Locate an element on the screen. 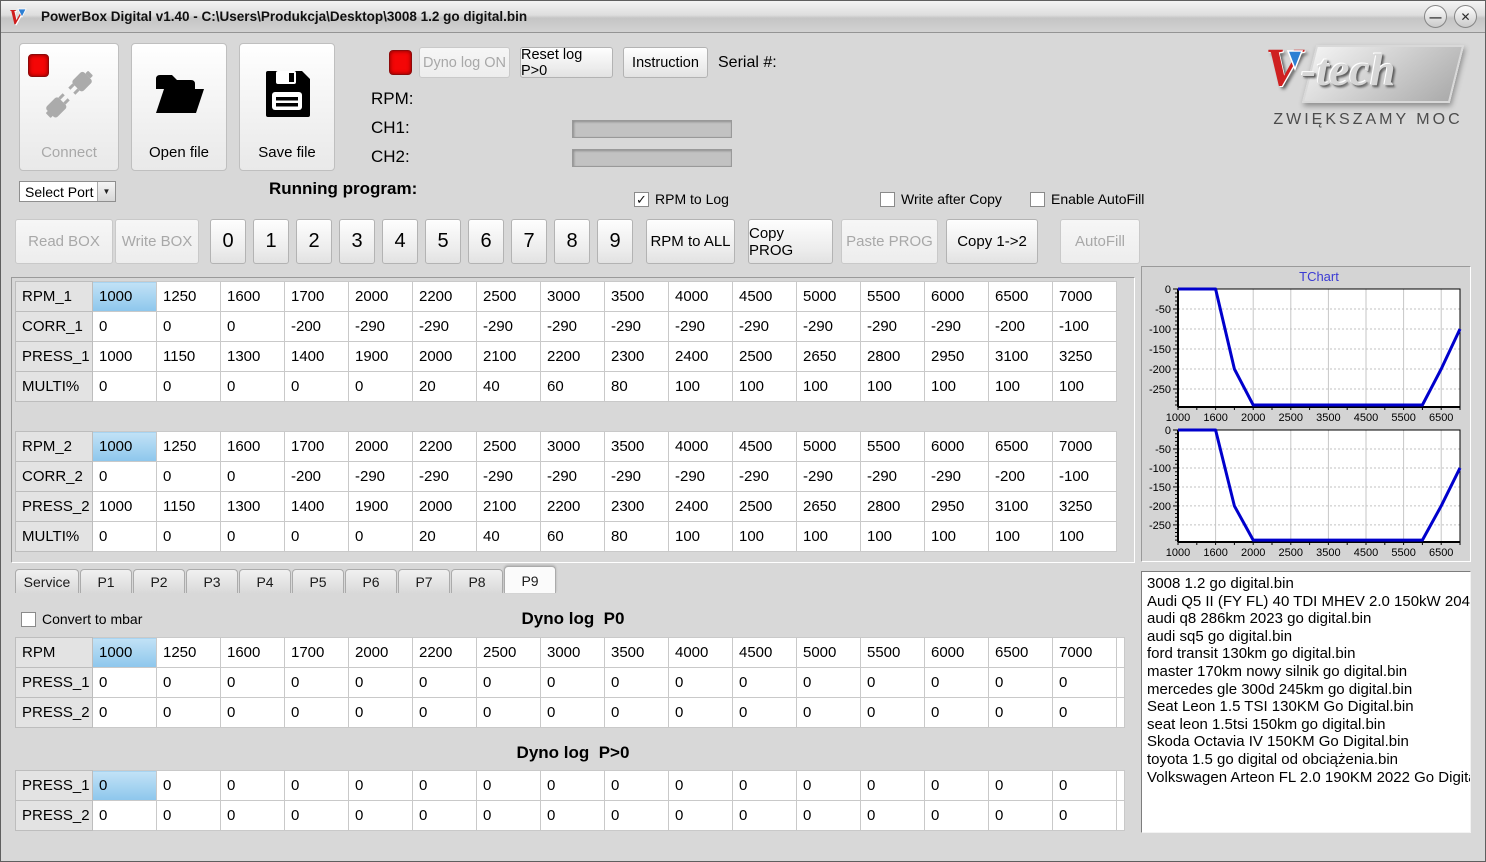 The width and height of the screenshot is (1486, 862). grid-cell: 1150 is located at coordinates (188, 506).